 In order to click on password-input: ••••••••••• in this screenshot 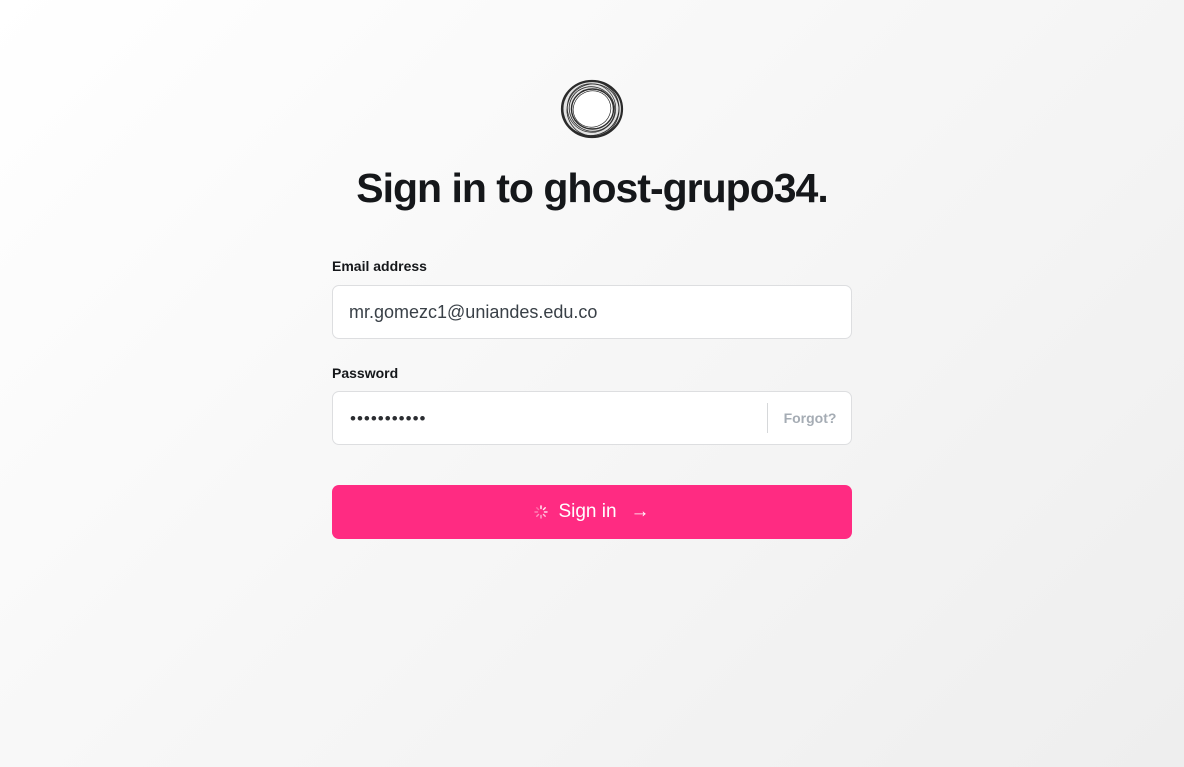, I will do `click(388, 418)`.